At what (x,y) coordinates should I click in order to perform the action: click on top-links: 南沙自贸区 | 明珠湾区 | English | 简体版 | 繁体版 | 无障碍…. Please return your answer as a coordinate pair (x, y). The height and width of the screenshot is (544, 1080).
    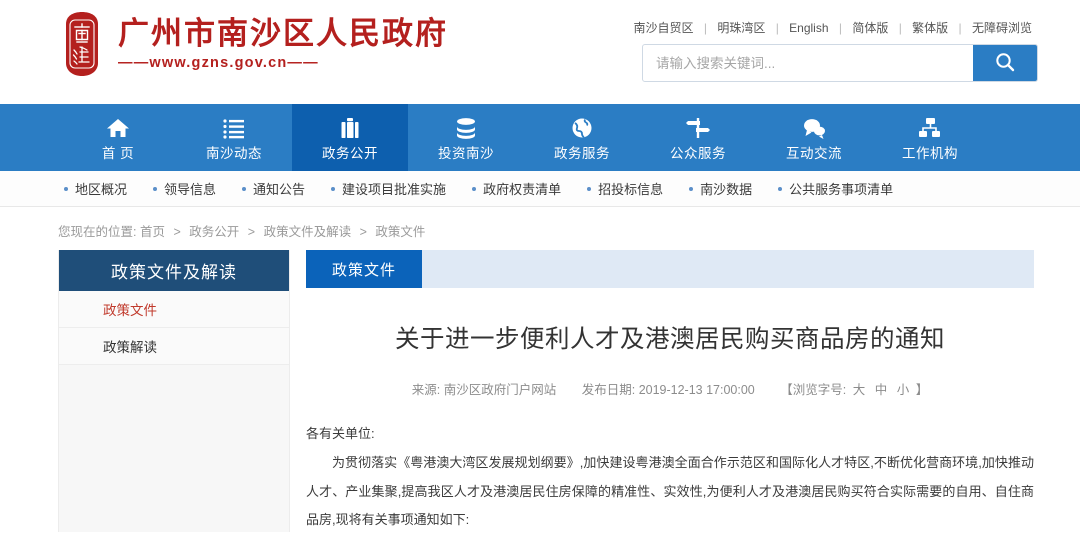
    Looking at the image, I should click on (833, 27).